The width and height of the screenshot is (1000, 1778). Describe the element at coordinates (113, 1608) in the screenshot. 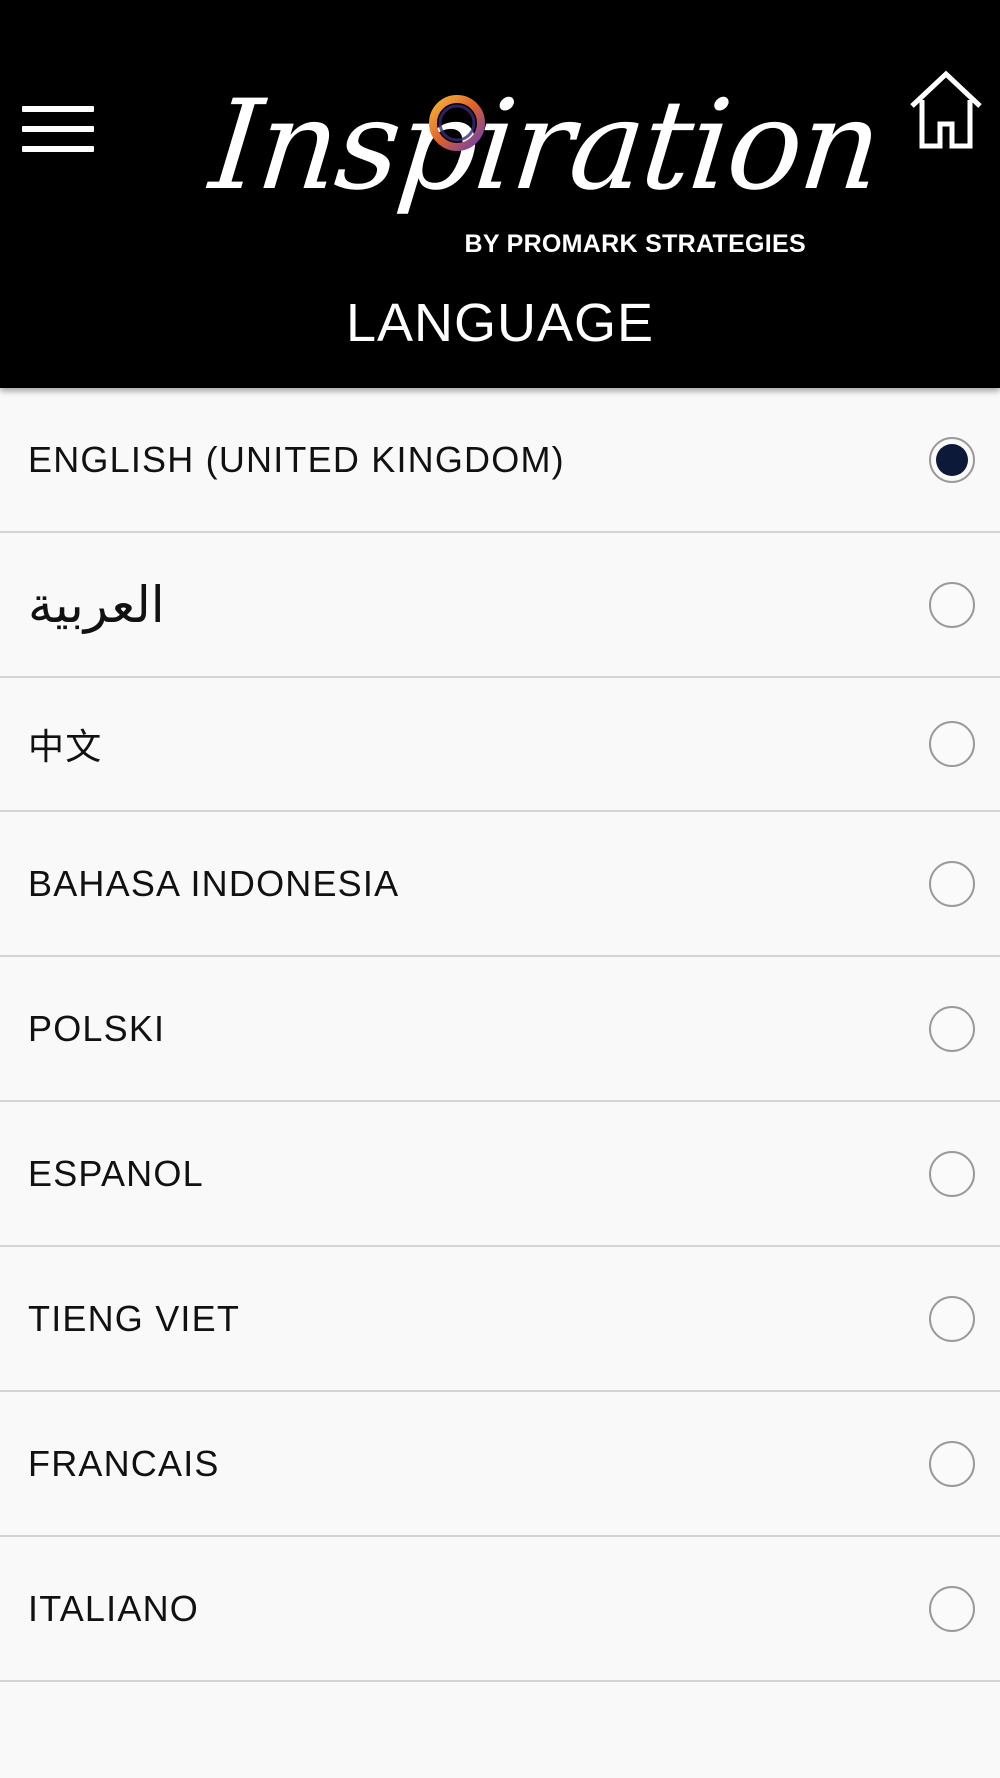

I see `language-label: ITALIANO` at that location.